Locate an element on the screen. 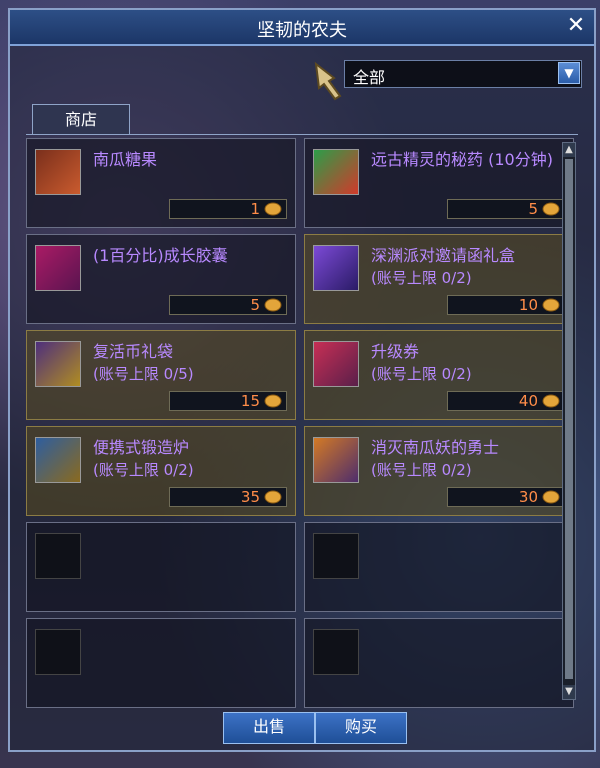 The height and width of the screenshot is (768, 600). window-title: 坚韧的农夫 is located at coordinates (302, 30).